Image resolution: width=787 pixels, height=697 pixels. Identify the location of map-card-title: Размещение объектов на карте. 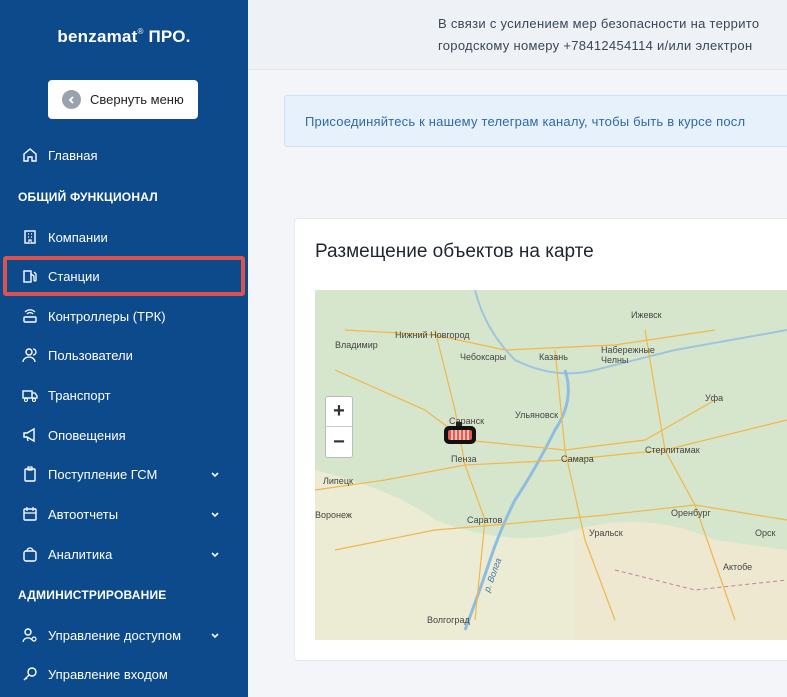
(454, 251).